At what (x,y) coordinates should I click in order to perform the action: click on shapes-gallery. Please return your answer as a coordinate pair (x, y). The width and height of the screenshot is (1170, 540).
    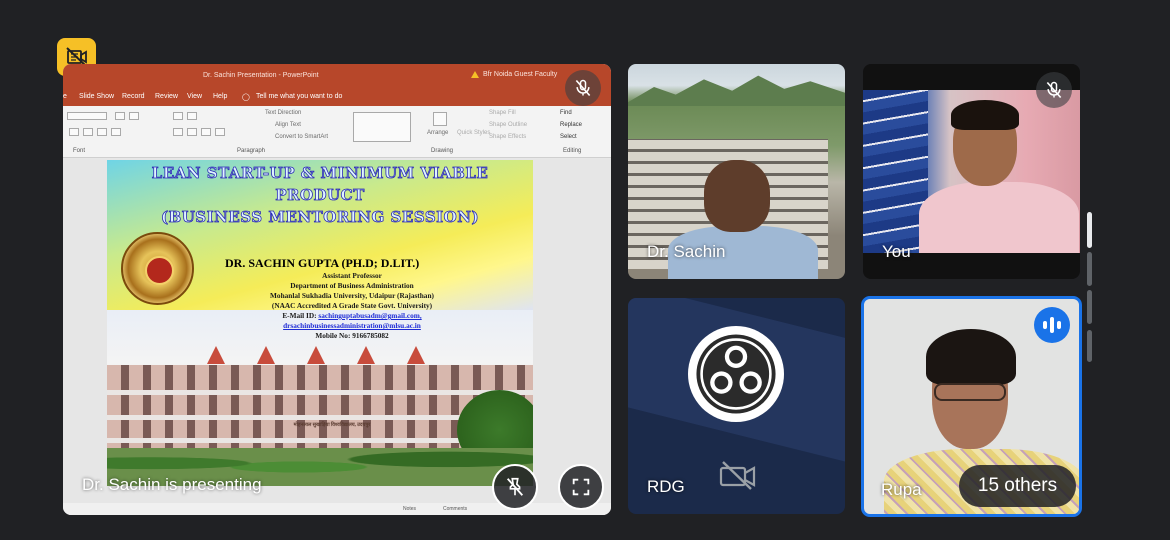
    Looking at the image, I should click on (382, 127).